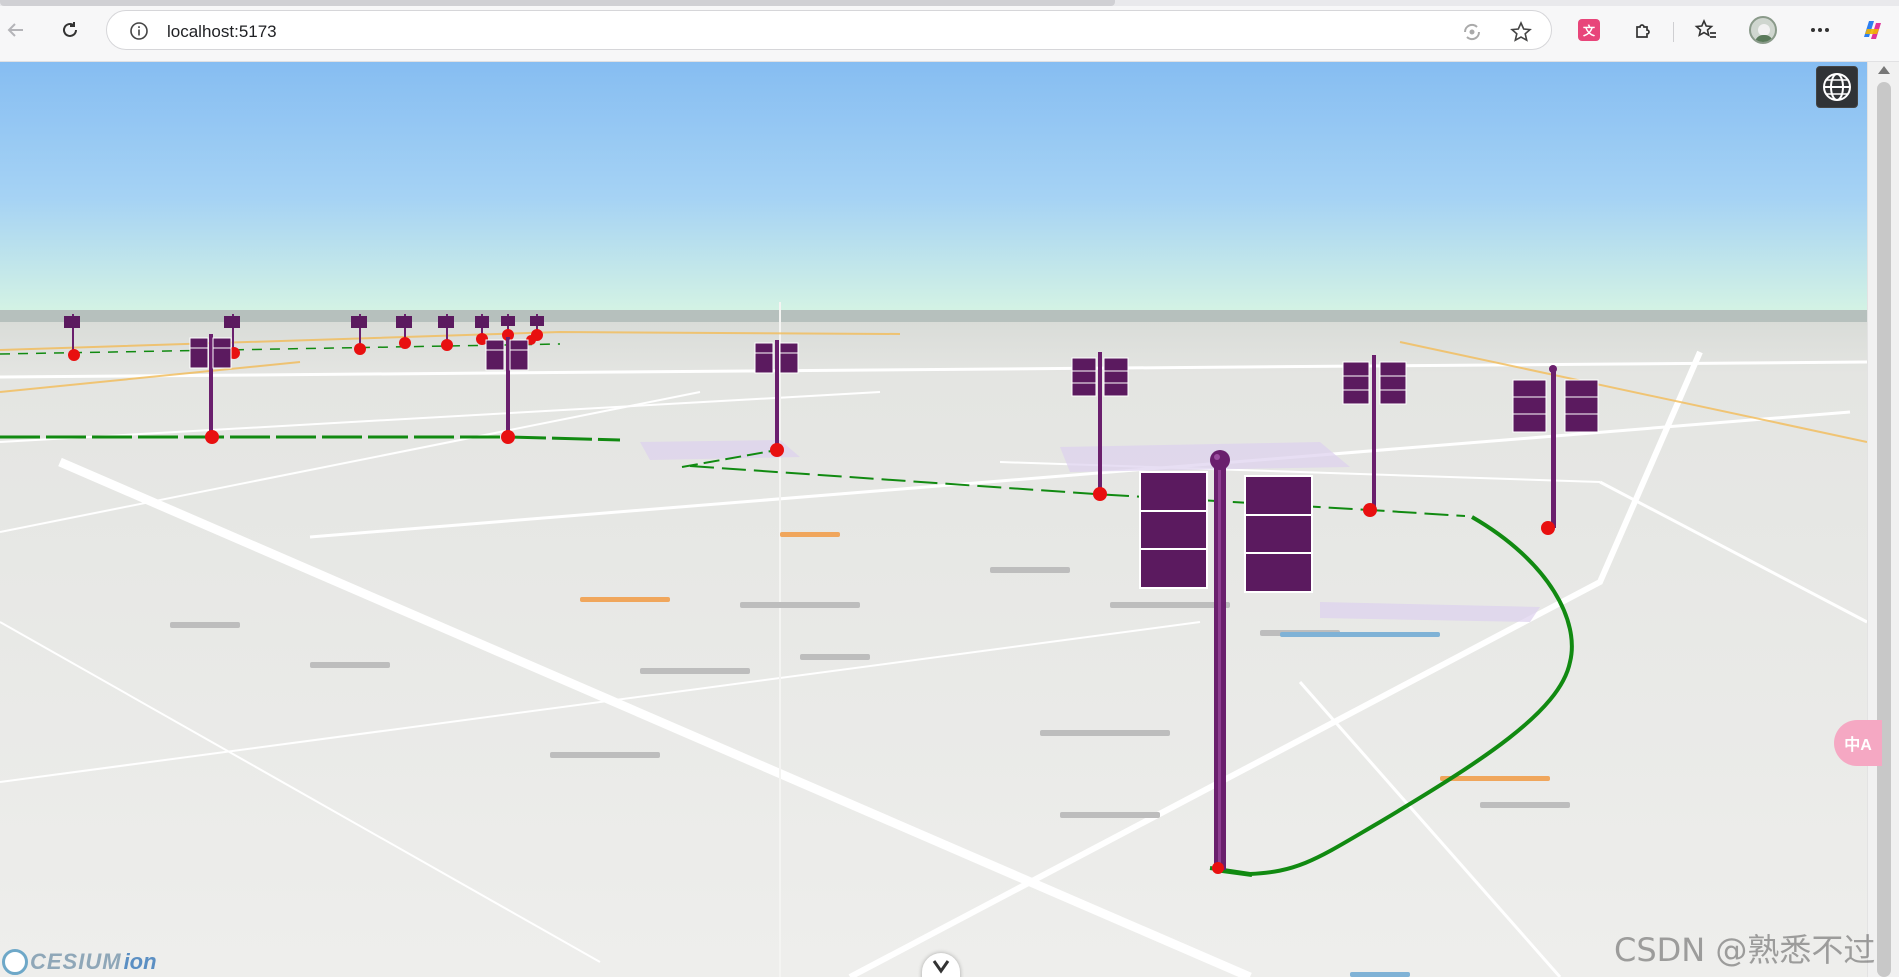  I want to click on scroll-up-icon, so click(1884, 70).